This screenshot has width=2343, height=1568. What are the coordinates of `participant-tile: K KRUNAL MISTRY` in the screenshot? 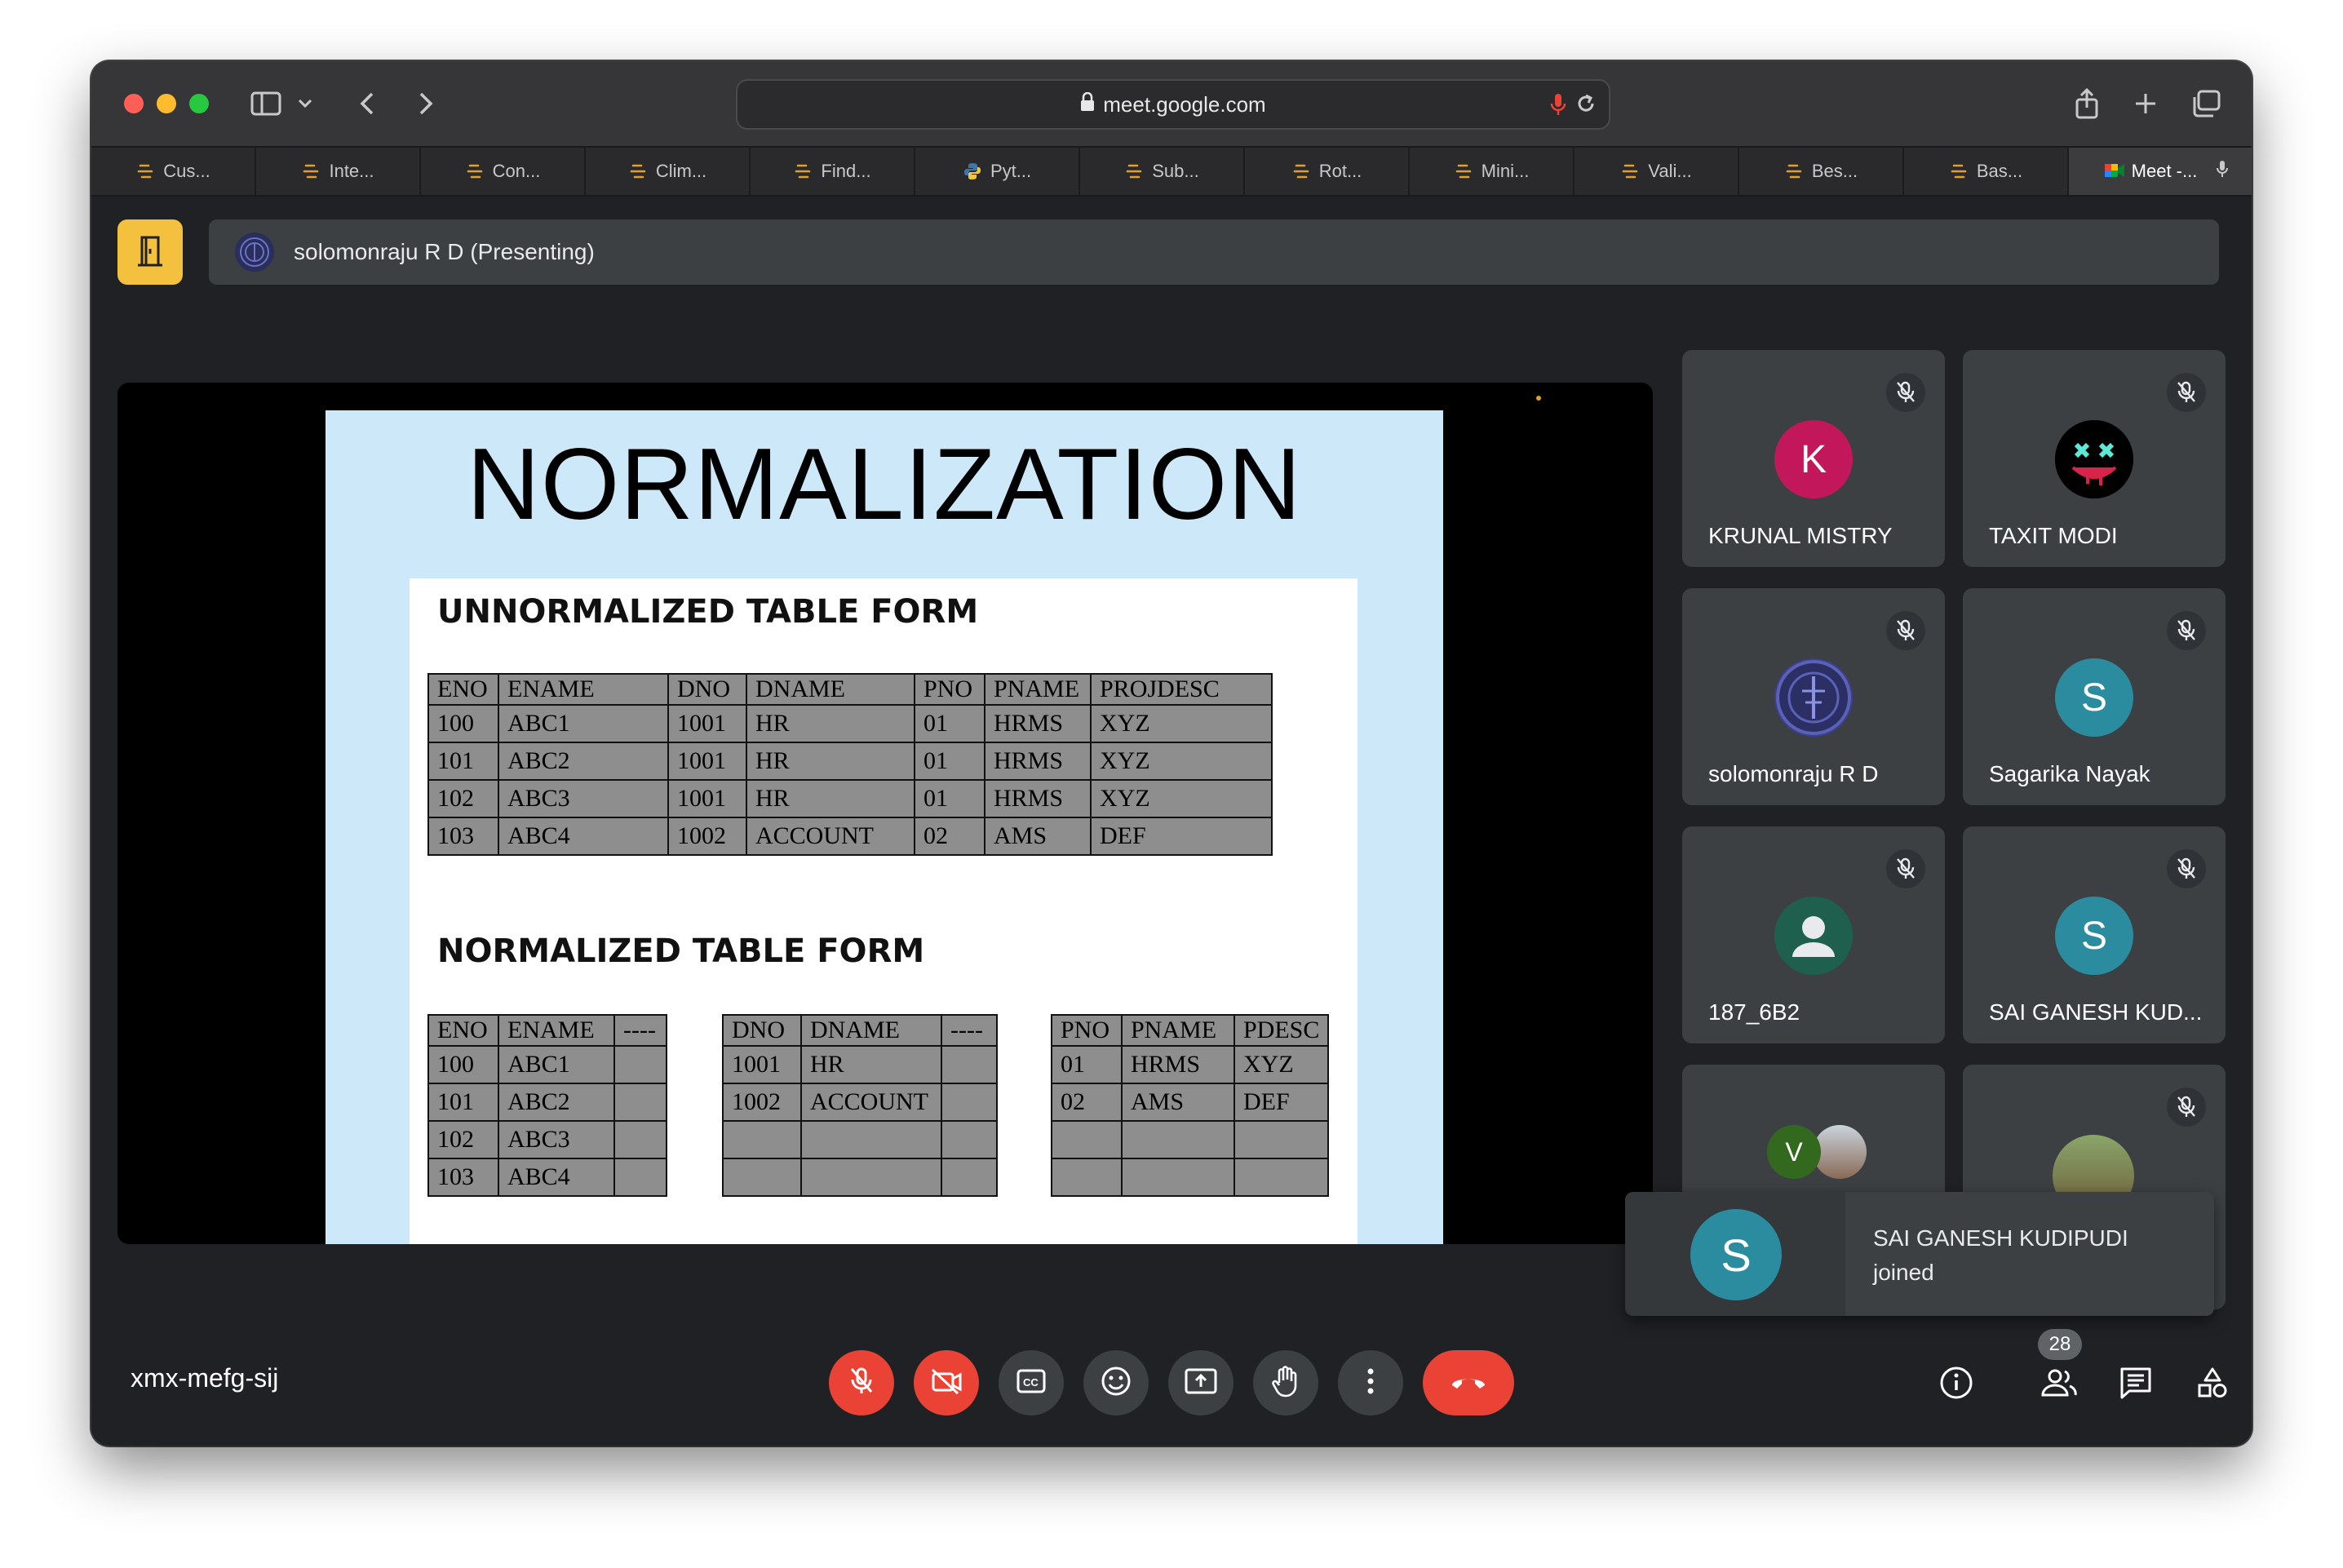 It's located at (1813, 459).